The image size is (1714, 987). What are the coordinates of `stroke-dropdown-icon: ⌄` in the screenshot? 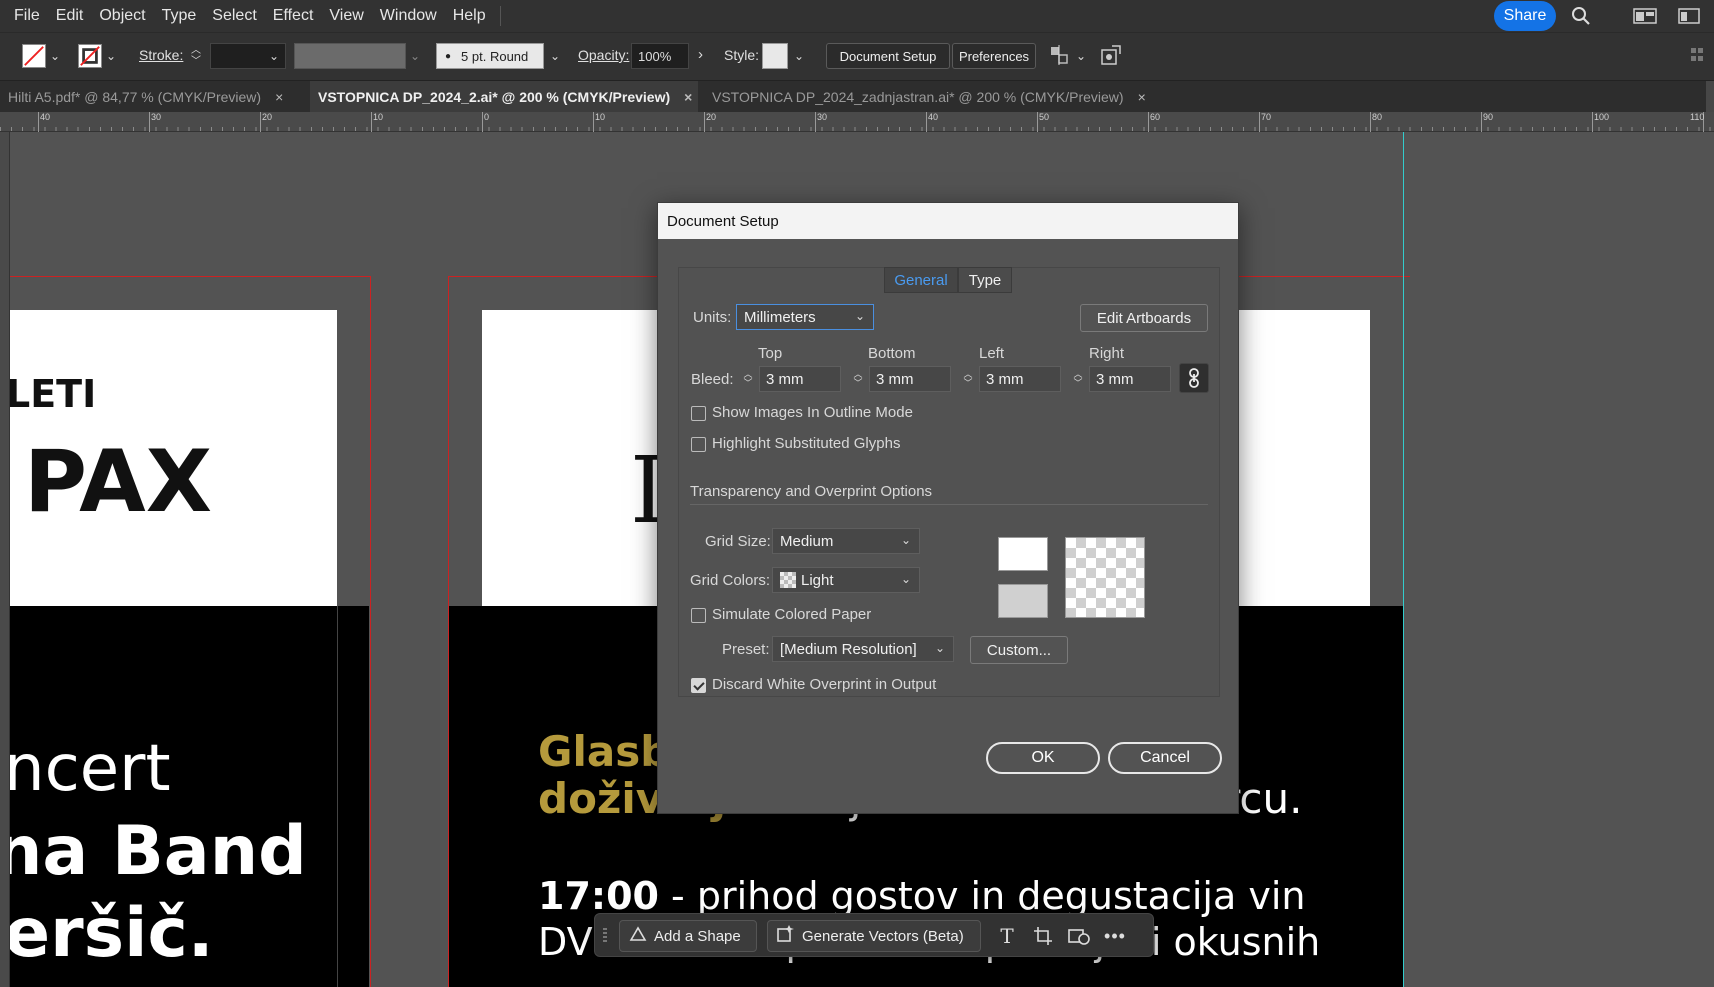 It's located at (111, 56).